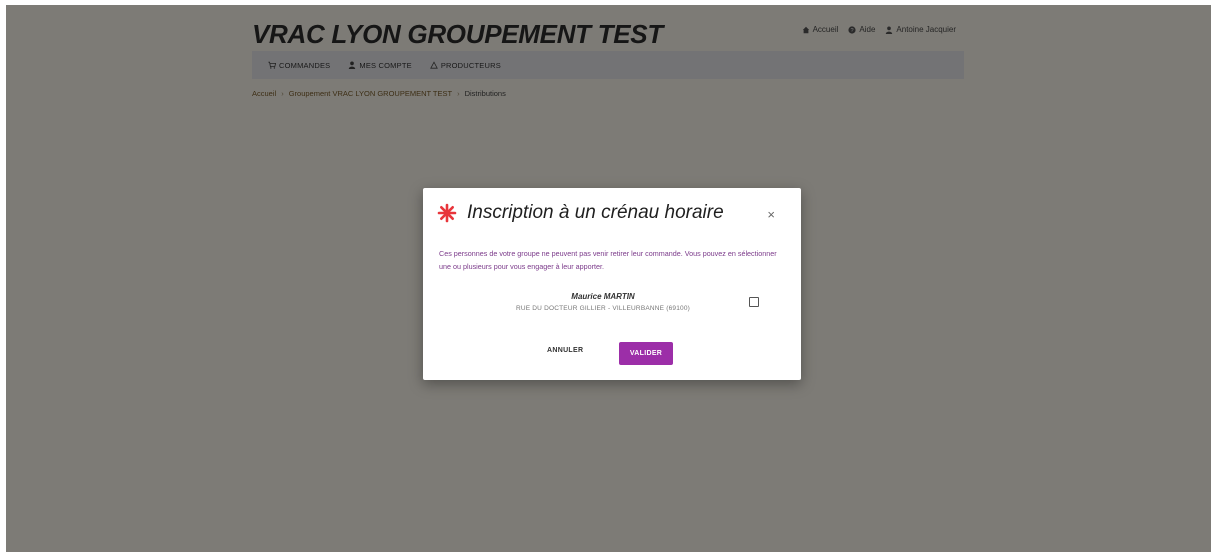 This screenshot has width=1215, height=552. What do you see at coordinates (595, 212) in the screenshot?
I see `modal-title: Inscription à un crénau horaire` at bounding box center [595, 212].